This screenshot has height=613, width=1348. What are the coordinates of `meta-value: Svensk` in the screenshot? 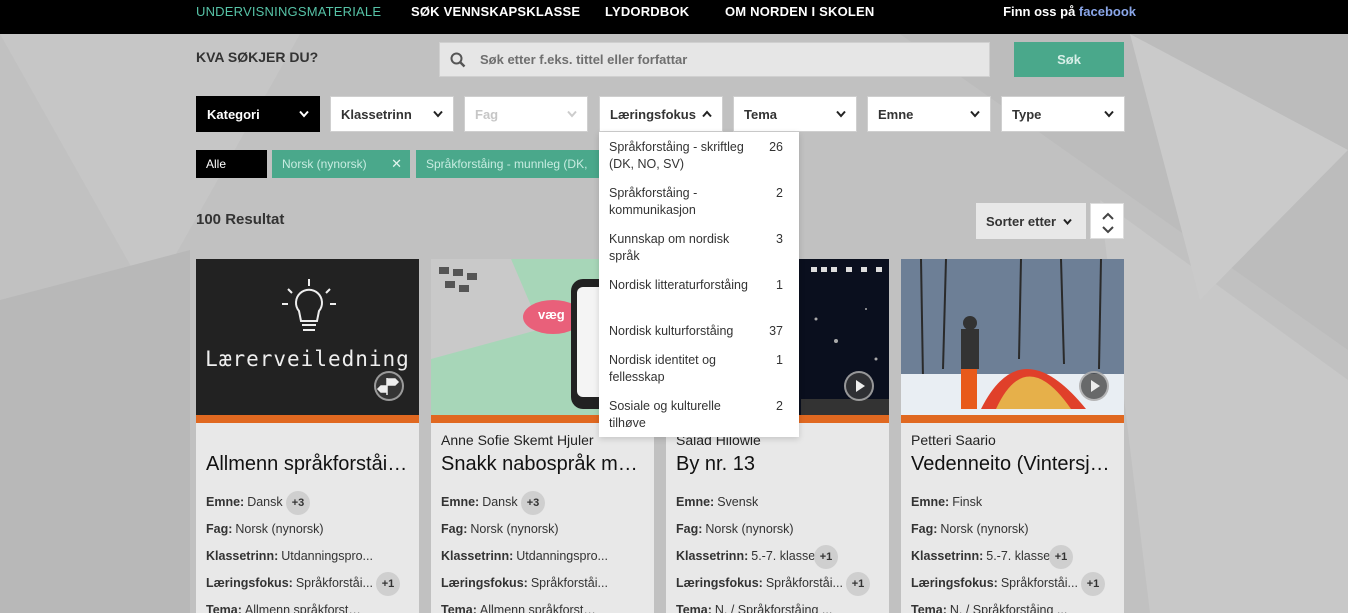 It's located at (738, 502).